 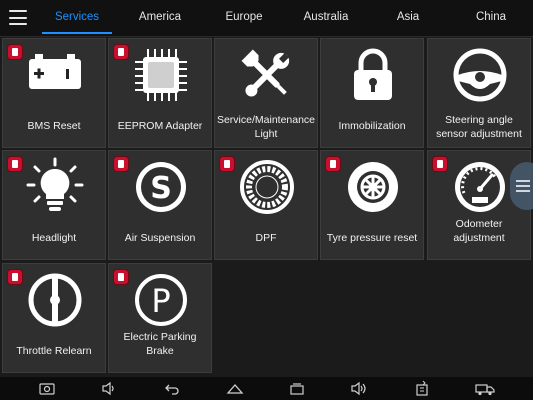 What do you see at coordinates (480, 187) in the screenshot?
I see `odometer-icon` at bounding box center [480, 187].